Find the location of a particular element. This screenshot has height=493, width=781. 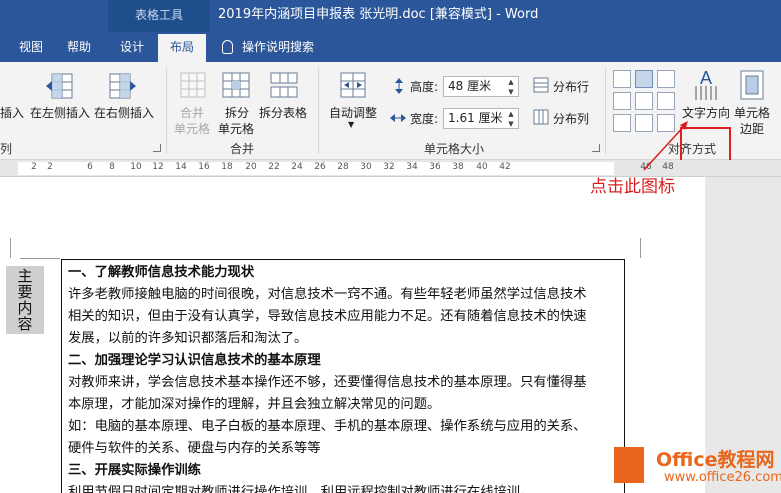

row-height-icon is located at coordinates (399, 86).